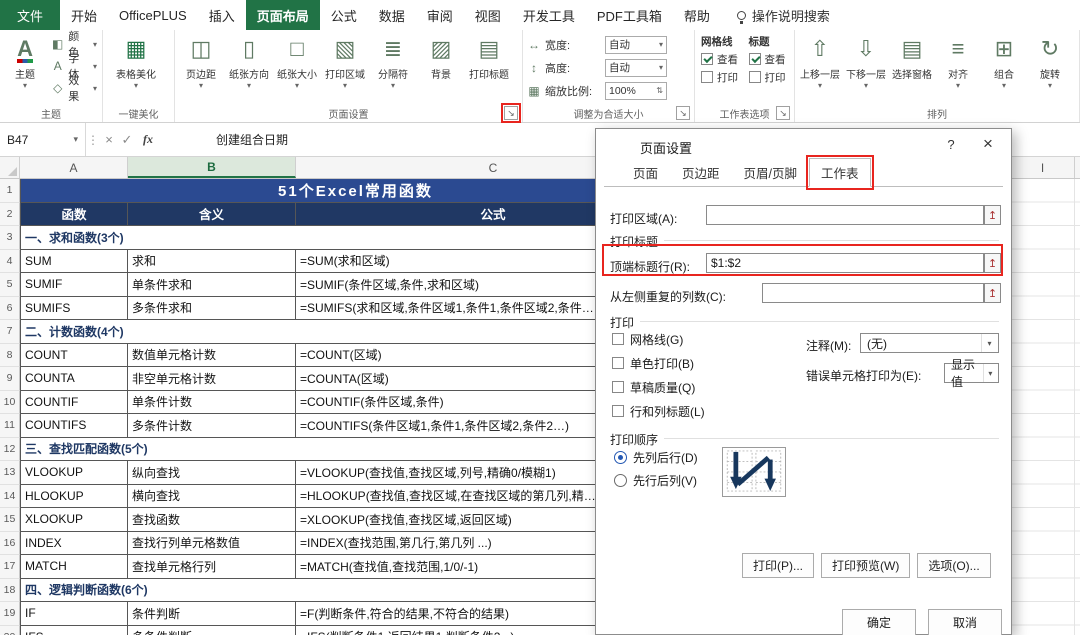 This screenshot has width=1080, height=635. What do you see at coordinates (74, 402) in the screenshot?
I see `cell-A10: COUNTIF` at bounding box center [74, 402].